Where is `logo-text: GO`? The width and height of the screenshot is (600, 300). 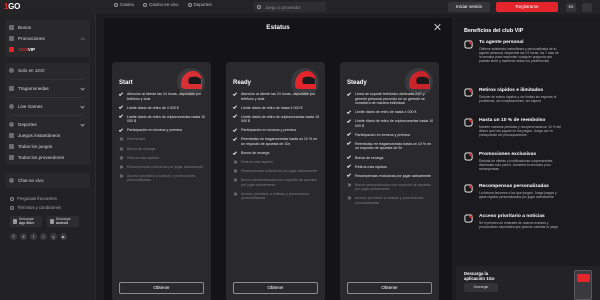
logo-text: GO is located at coordinates (14, 6).